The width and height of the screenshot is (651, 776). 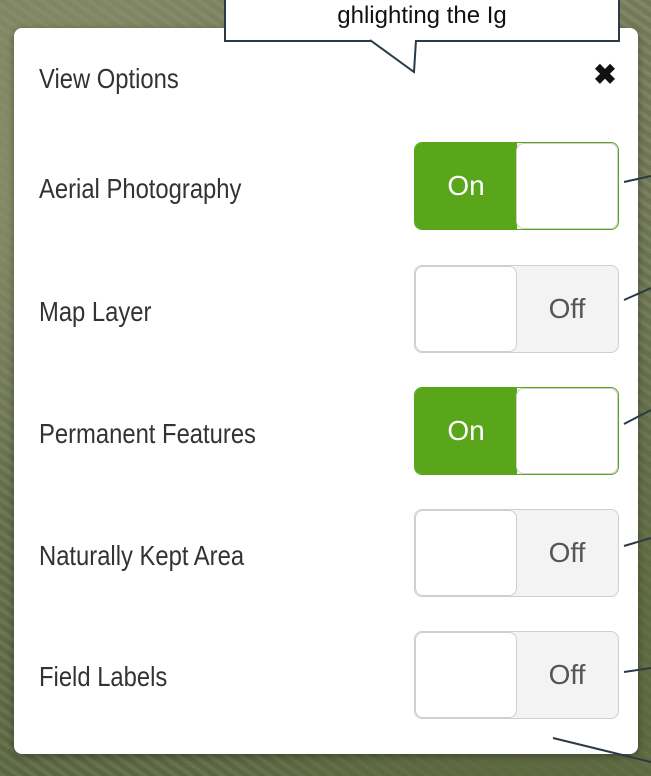 I want to click on callout-tail, so click(x=393, y=56).